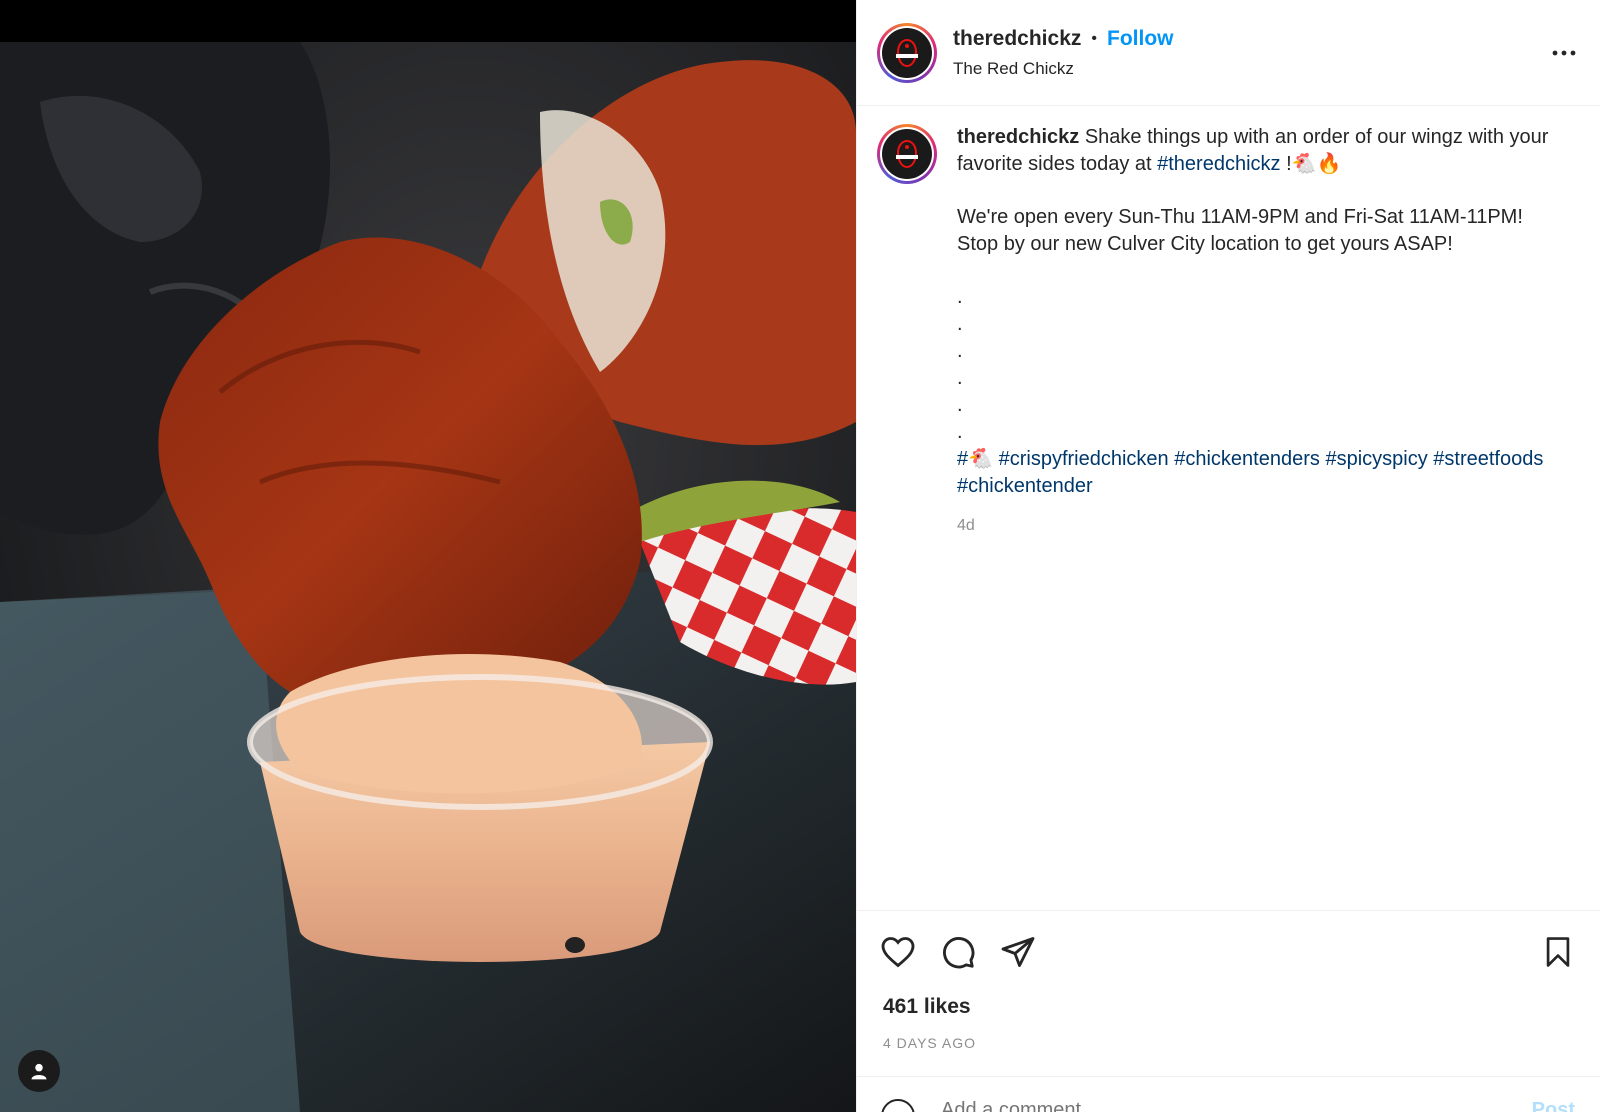 This screenshot has height=1112, width=1600. What do you see at coordinates (1025, 486) in the screenshot?
I see `hashtag-link: #chickentender` at bounding box center [1025, 486].